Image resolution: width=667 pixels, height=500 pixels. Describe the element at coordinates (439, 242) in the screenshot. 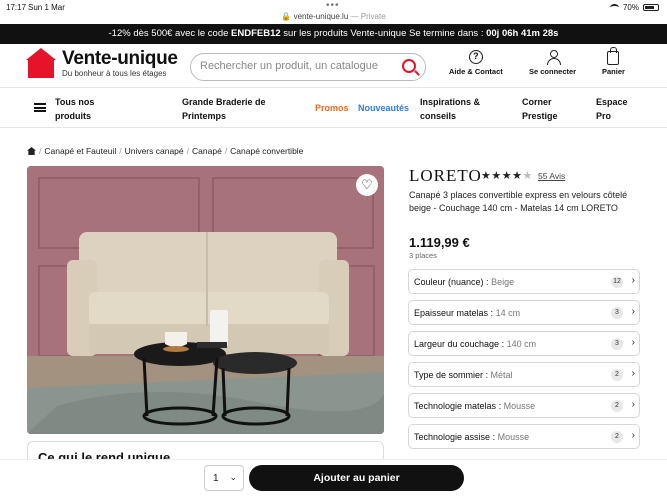

I see `product-price: 1.119,99 €` at that location.